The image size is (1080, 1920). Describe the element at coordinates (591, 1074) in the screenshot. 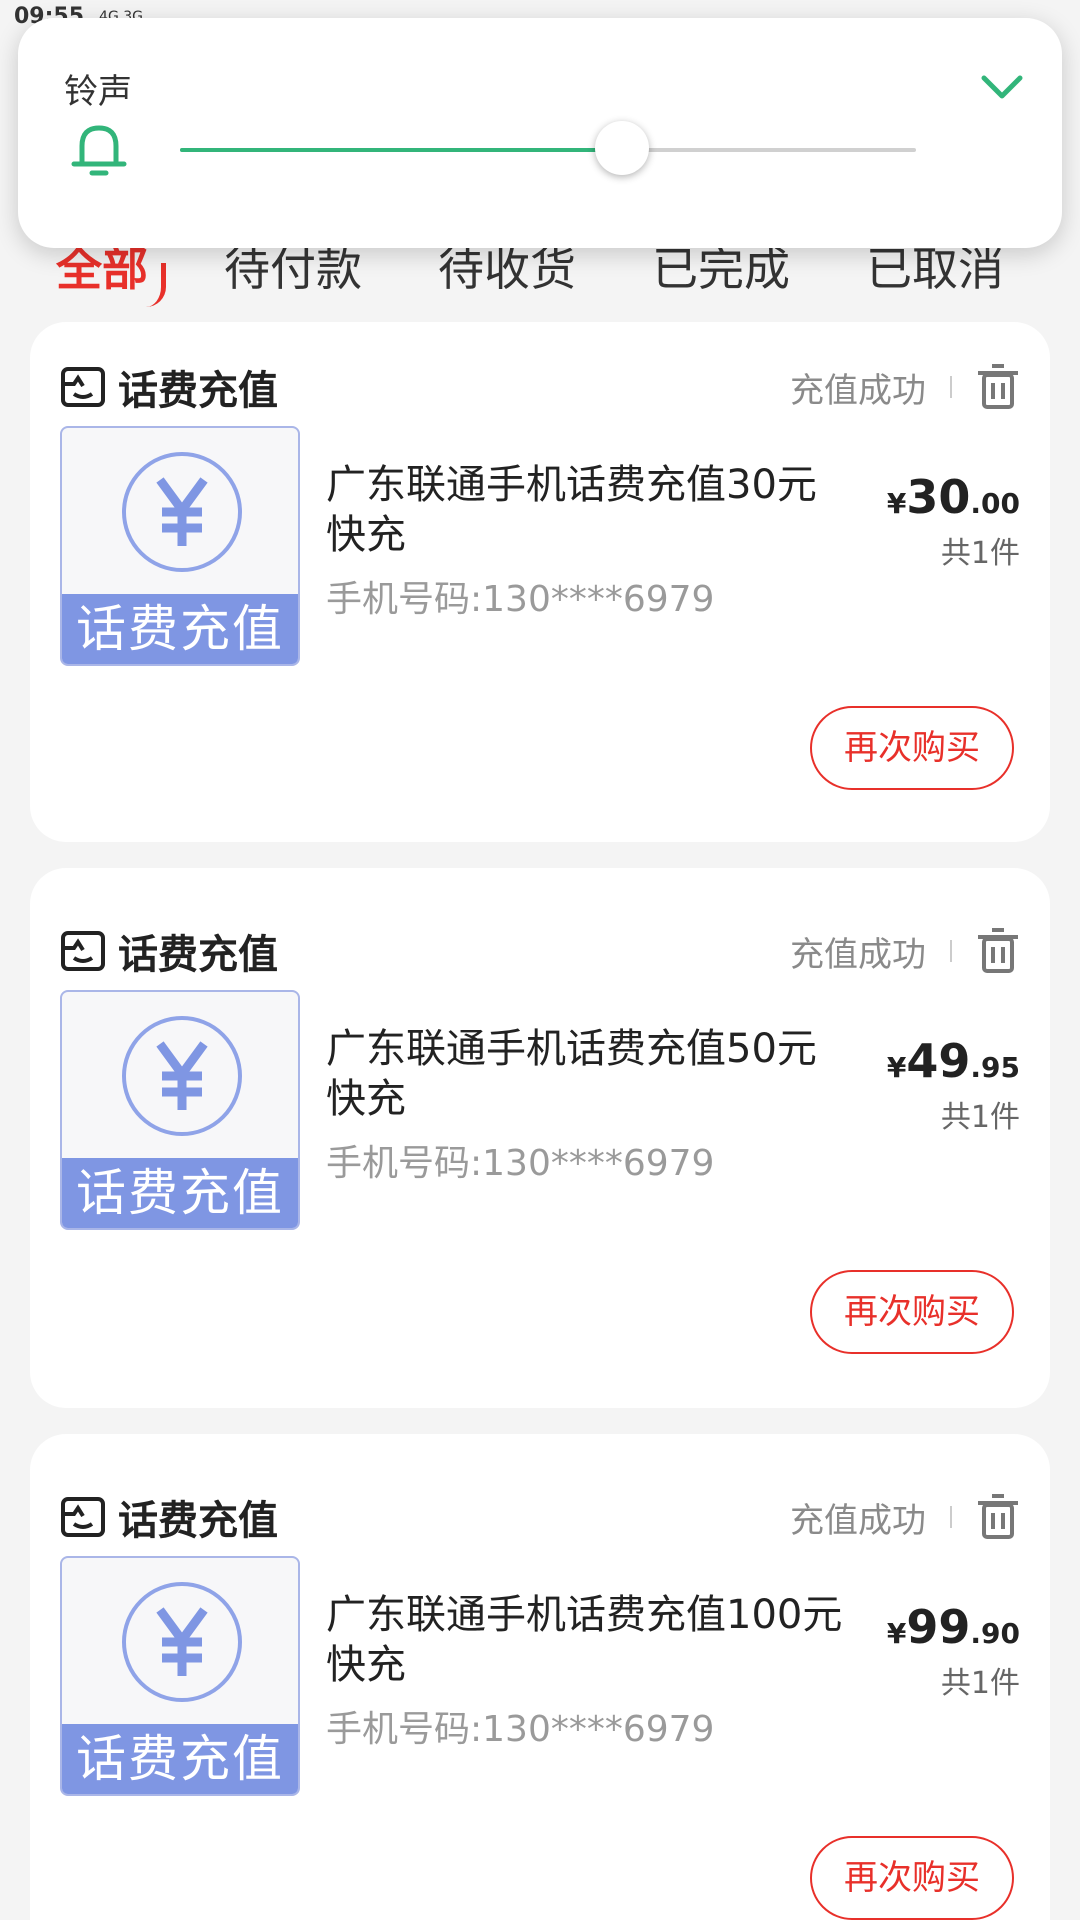

I see `product-name: 广东联通手机话费充值50元快充` at that location.